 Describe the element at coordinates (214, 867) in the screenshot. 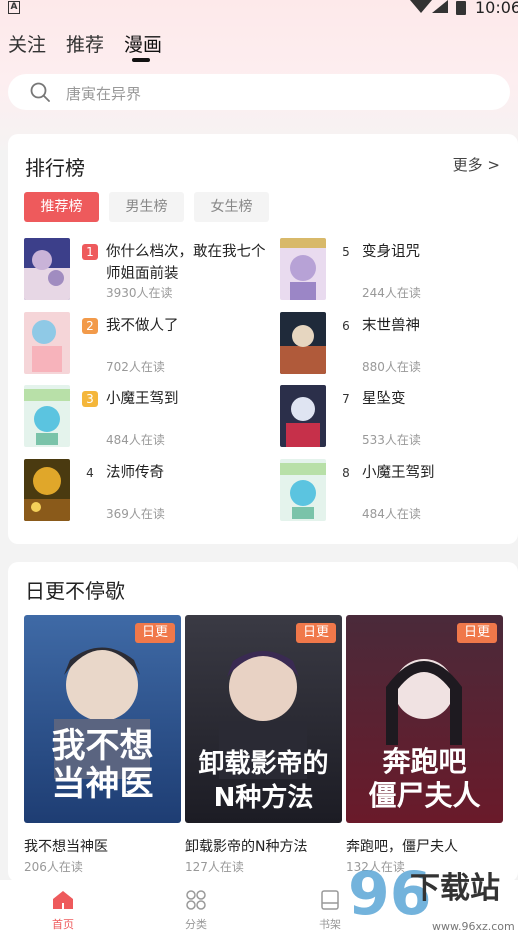

I see `comic-readers: 127人在读` at that location.